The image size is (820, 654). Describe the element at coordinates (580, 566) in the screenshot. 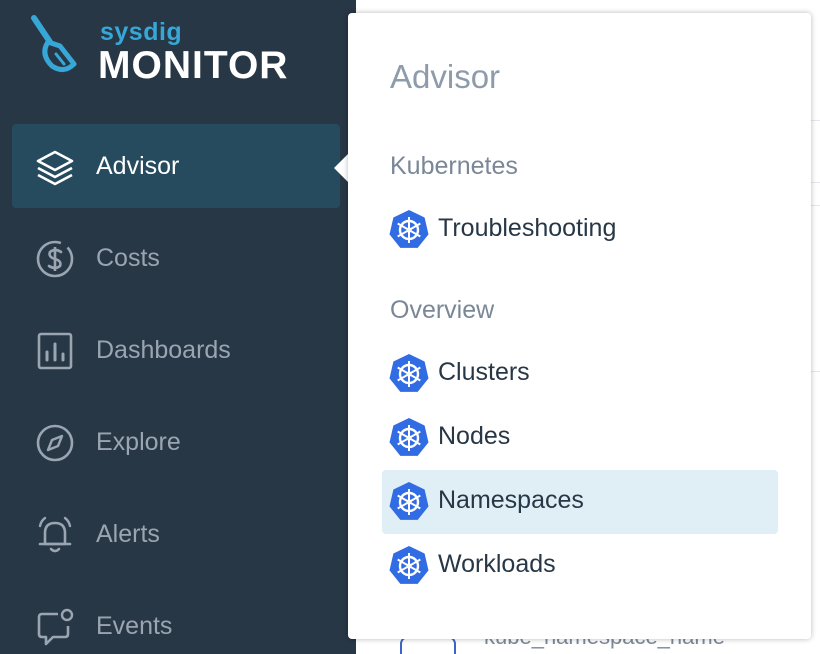

I see `menu-item-workloads: Workloads` at that location.